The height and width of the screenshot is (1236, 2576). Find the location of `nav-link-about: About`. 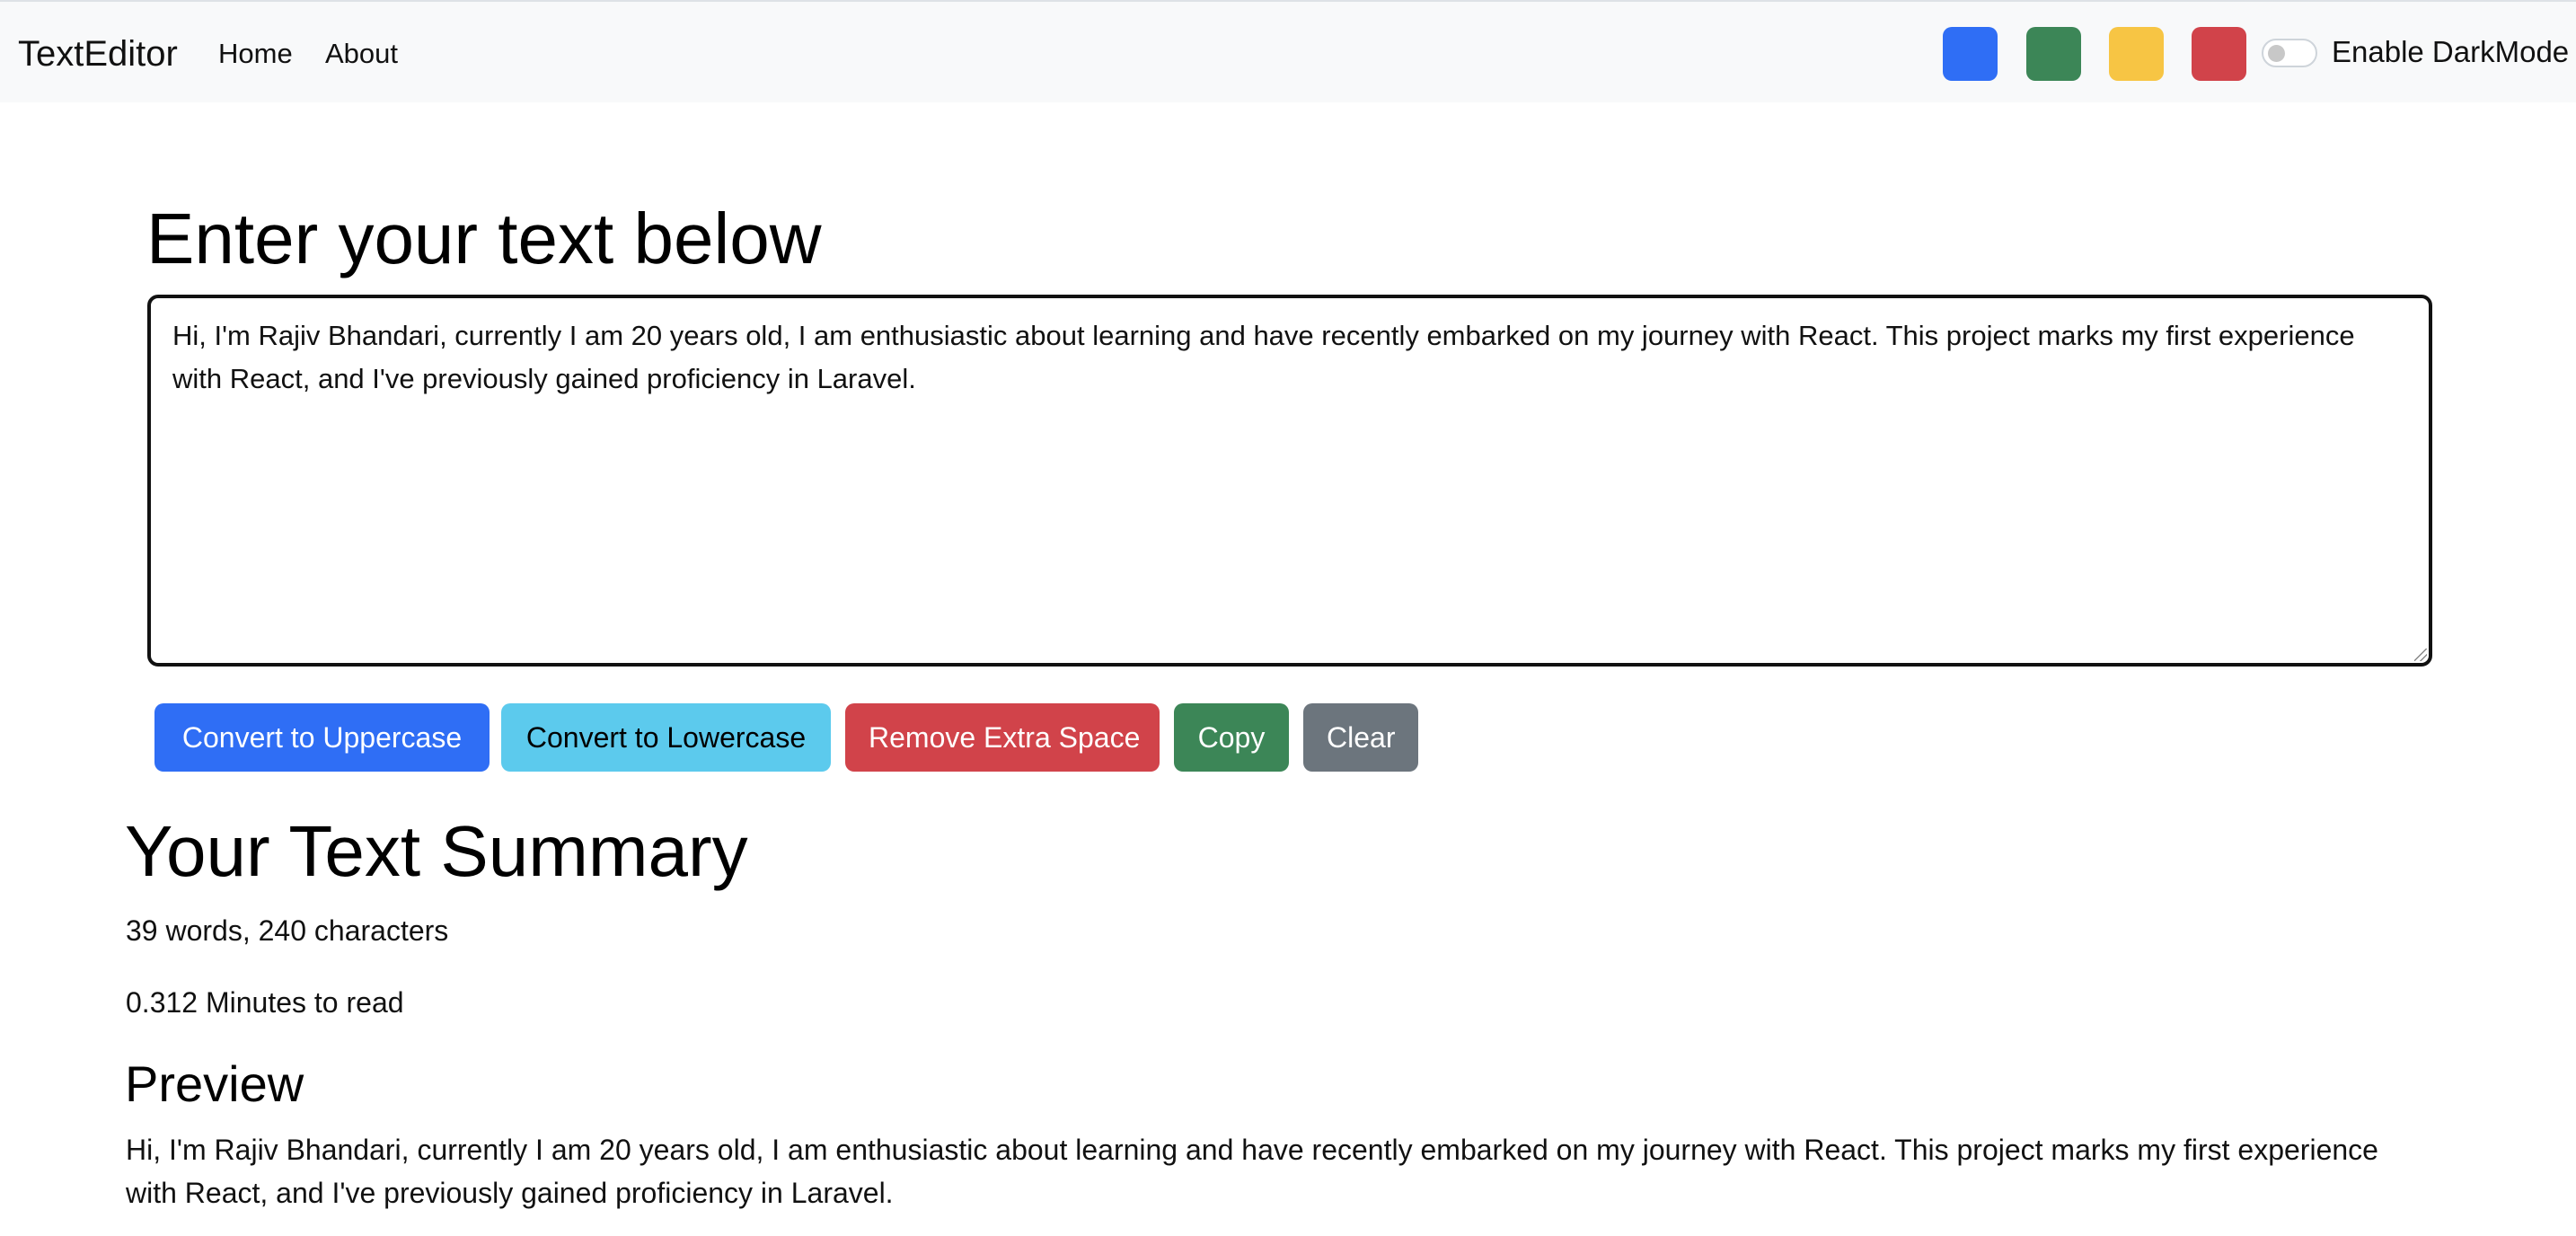

nav-link-about: About is located at coordinates (361, 54).